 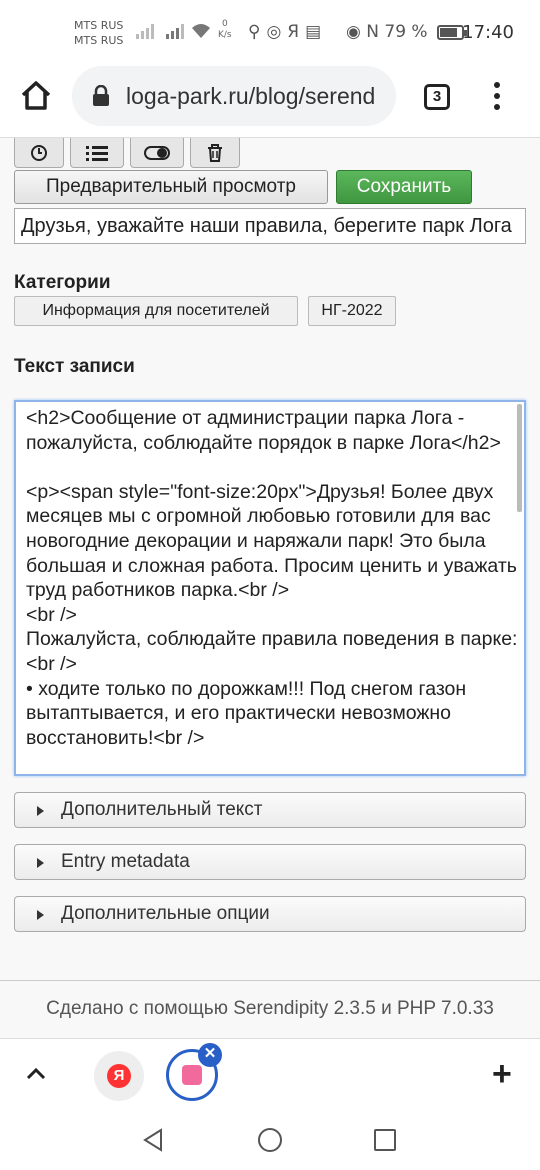 I want to click on clock: 17:40, so click(x=488, y=32).